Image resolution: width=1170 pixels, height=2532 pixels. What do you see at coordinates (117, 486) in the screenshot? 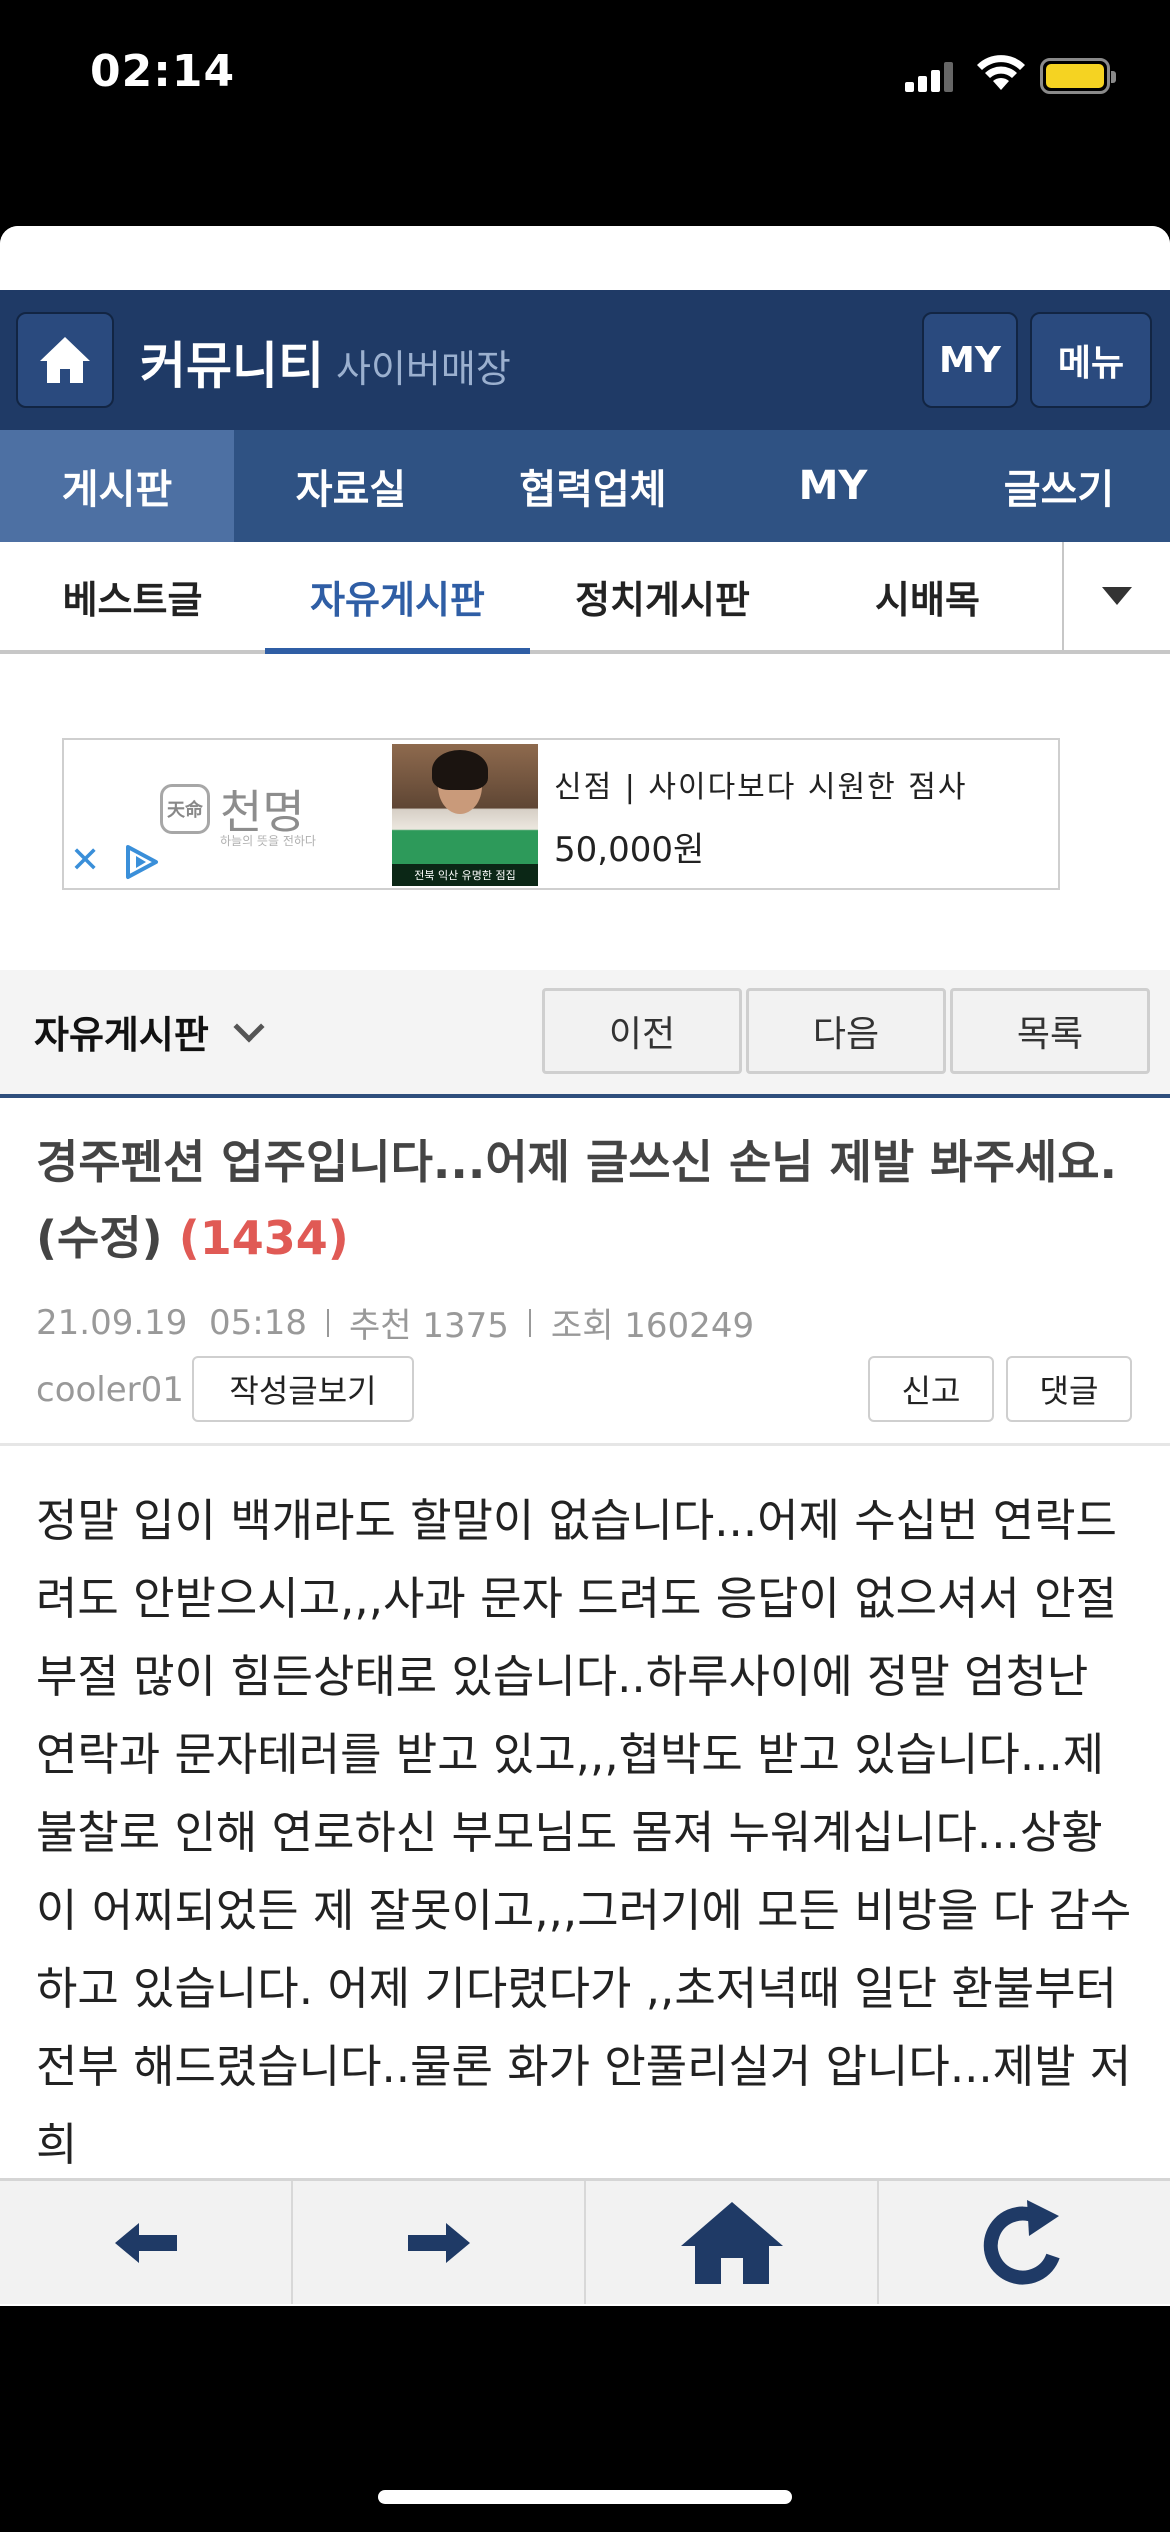
I see `nav-board: 게시판` at bounding box center [117, 486].